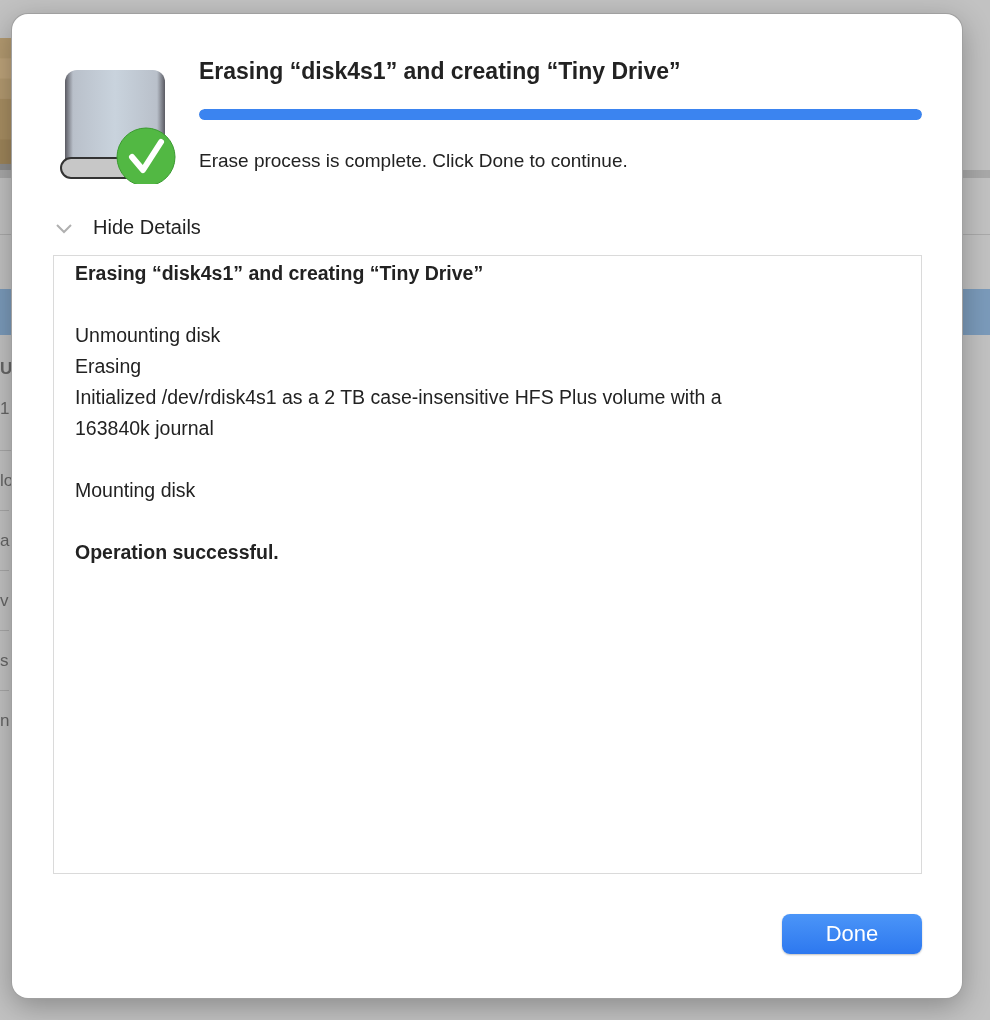 Image resolution: width=990 pixels, height=1020 pixels. I want to click on background-text: 1, so click(5, 409).